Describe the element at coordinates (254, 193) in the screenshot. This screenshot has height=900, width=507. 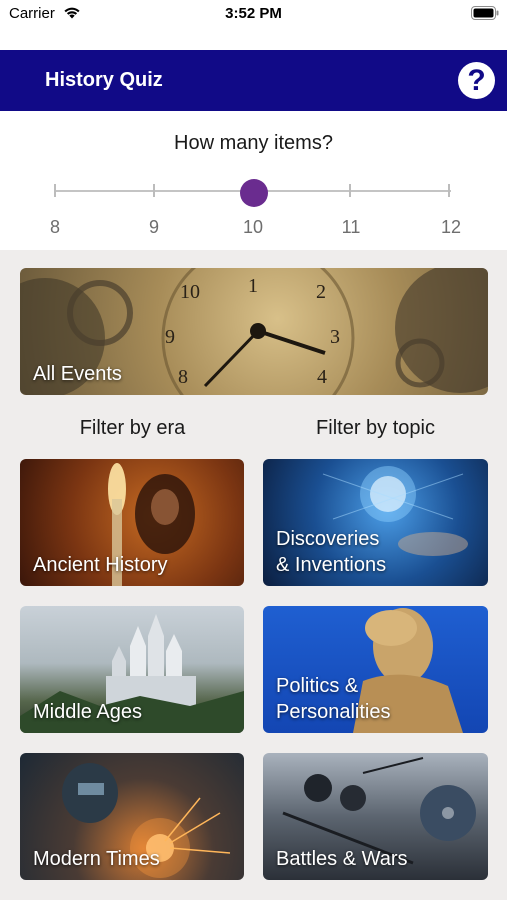
I see `item-count-slider-thumb` at that location.